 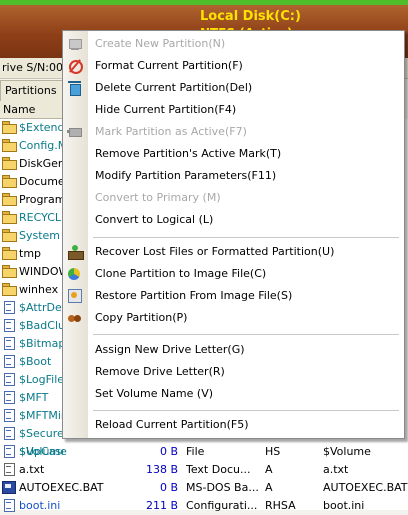 I want to click on menu-item-convert-logical: Convert to Logical (L), so click(x=233, y=220).